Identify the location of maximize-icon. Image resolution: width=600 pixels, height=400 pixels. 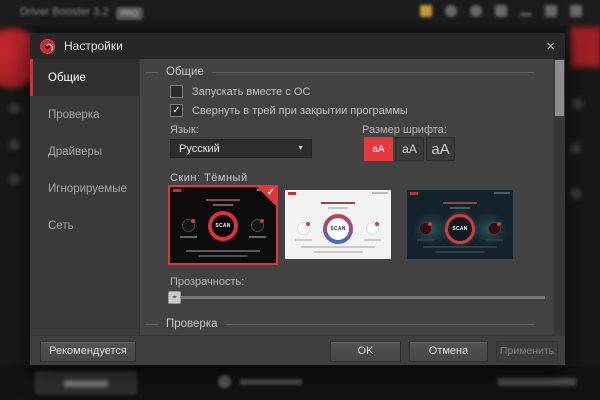
(551, 11).